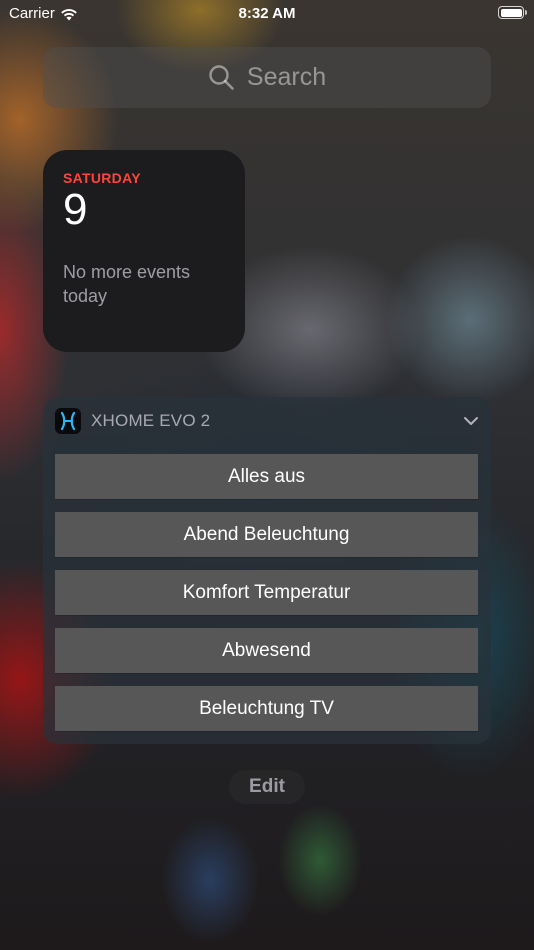 This screenshot has height=950, width=534. What do you see at coordinates (127, 284) in the screenshot?
I see `calendar-events-note: No more events today` at bounding box center [127, 284].